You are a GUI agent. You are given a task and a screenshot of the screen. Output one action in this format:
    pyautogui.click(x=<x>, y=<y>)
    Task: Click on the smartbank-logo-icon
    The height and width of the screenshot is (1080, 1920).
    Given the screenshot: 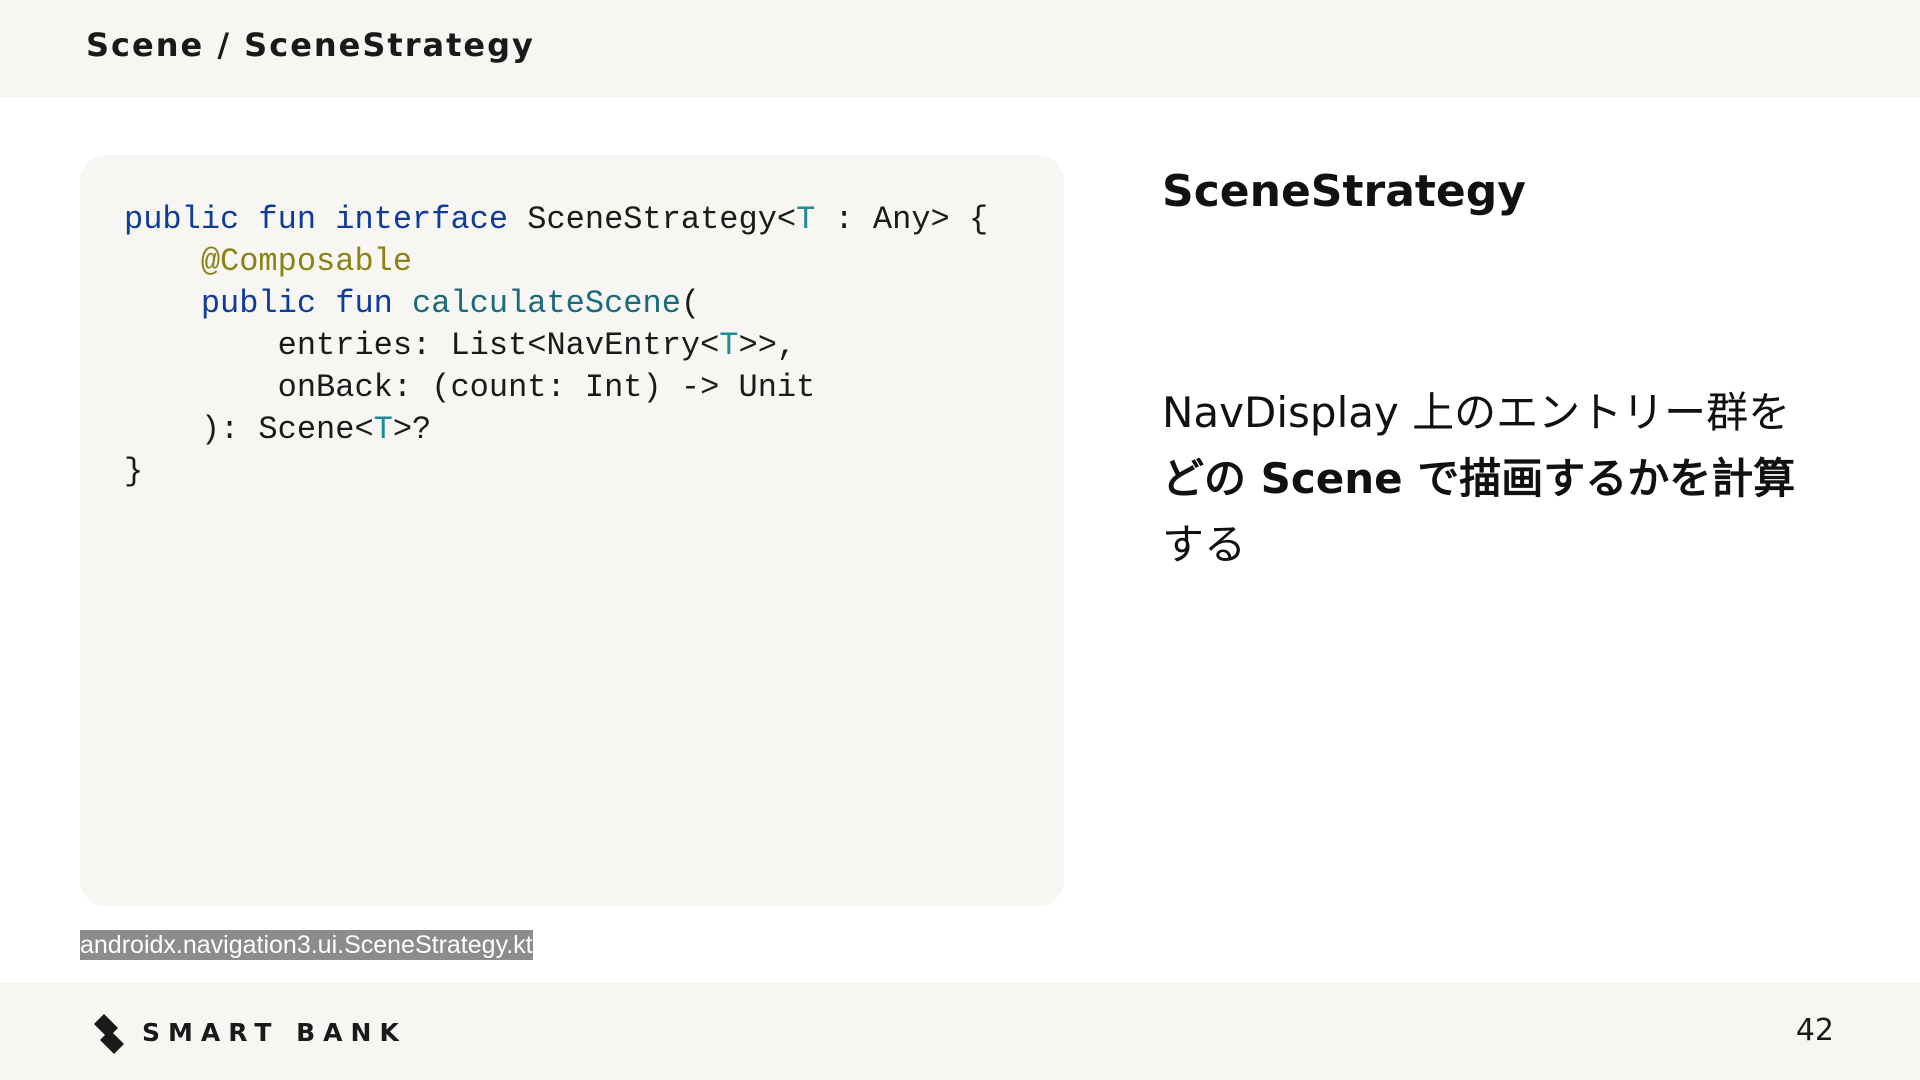 What is the action you would take?
    pyautogui.click(x=109, y=1034)
    